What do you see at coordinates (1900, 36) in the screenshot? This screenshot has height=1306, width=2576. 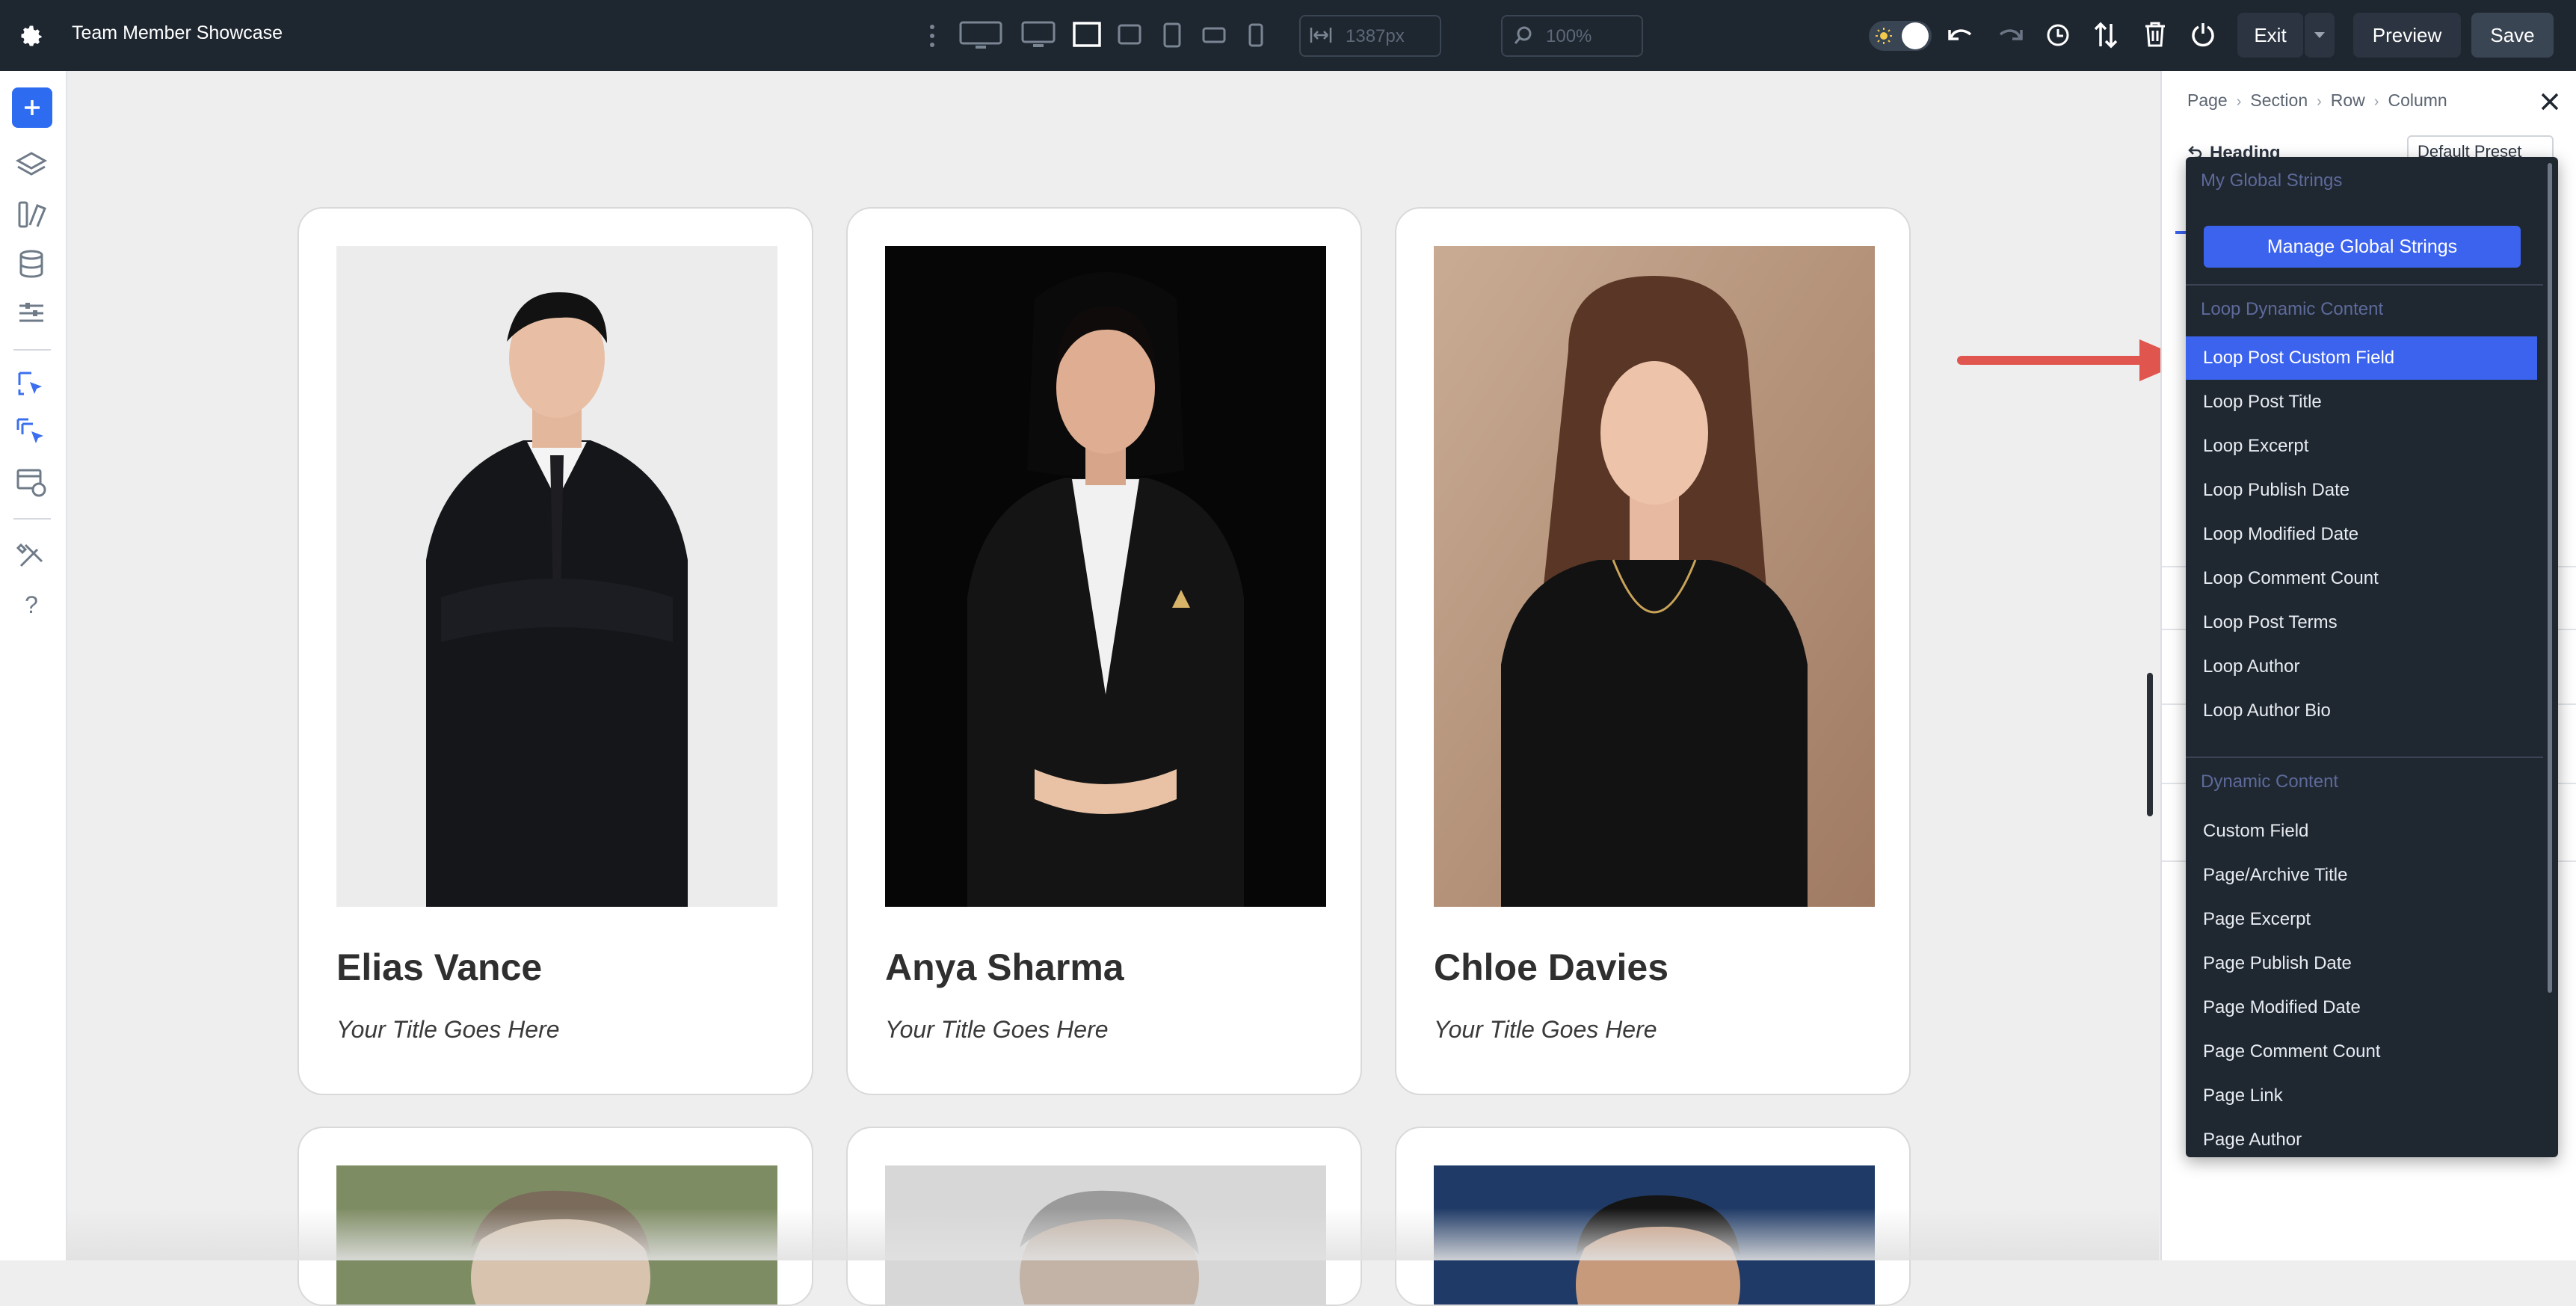 I see `theme-toggle` at bounding box center [1900, 36].